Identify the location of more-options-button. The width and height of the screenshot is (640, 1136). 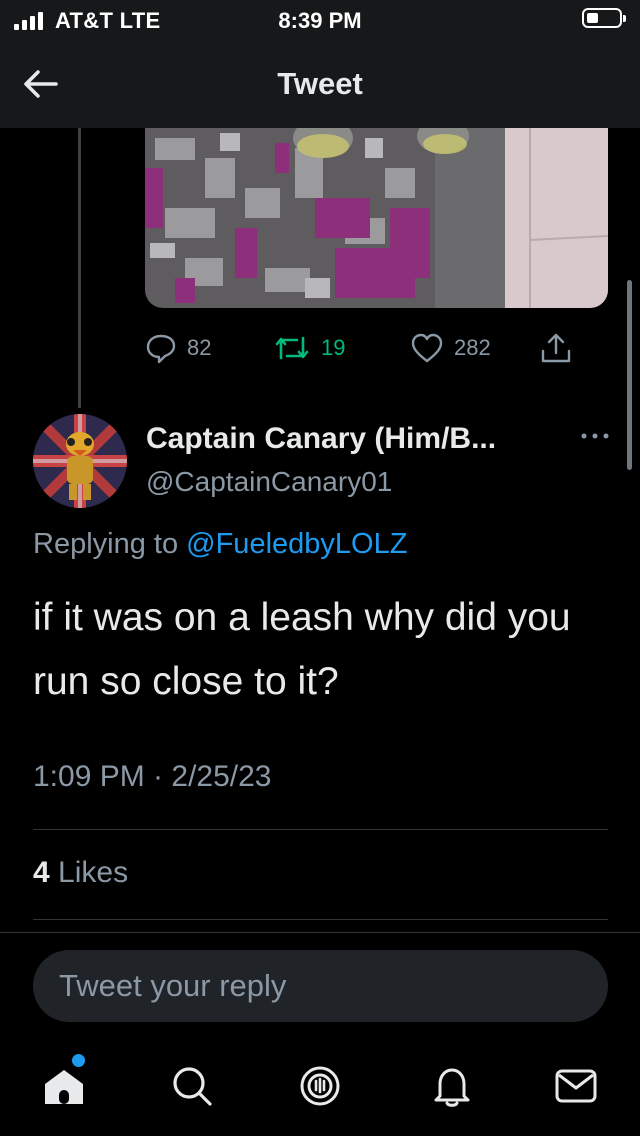
(595, 436).